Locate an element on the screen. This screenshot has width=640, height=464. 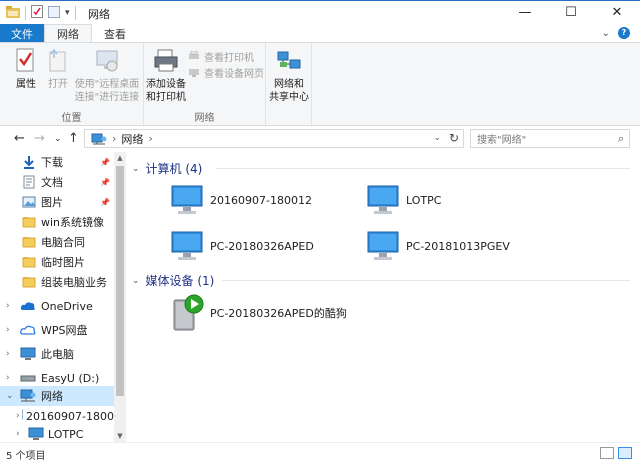
nav-item-label: 20160907-1800 is located at coordinates (70, 416).